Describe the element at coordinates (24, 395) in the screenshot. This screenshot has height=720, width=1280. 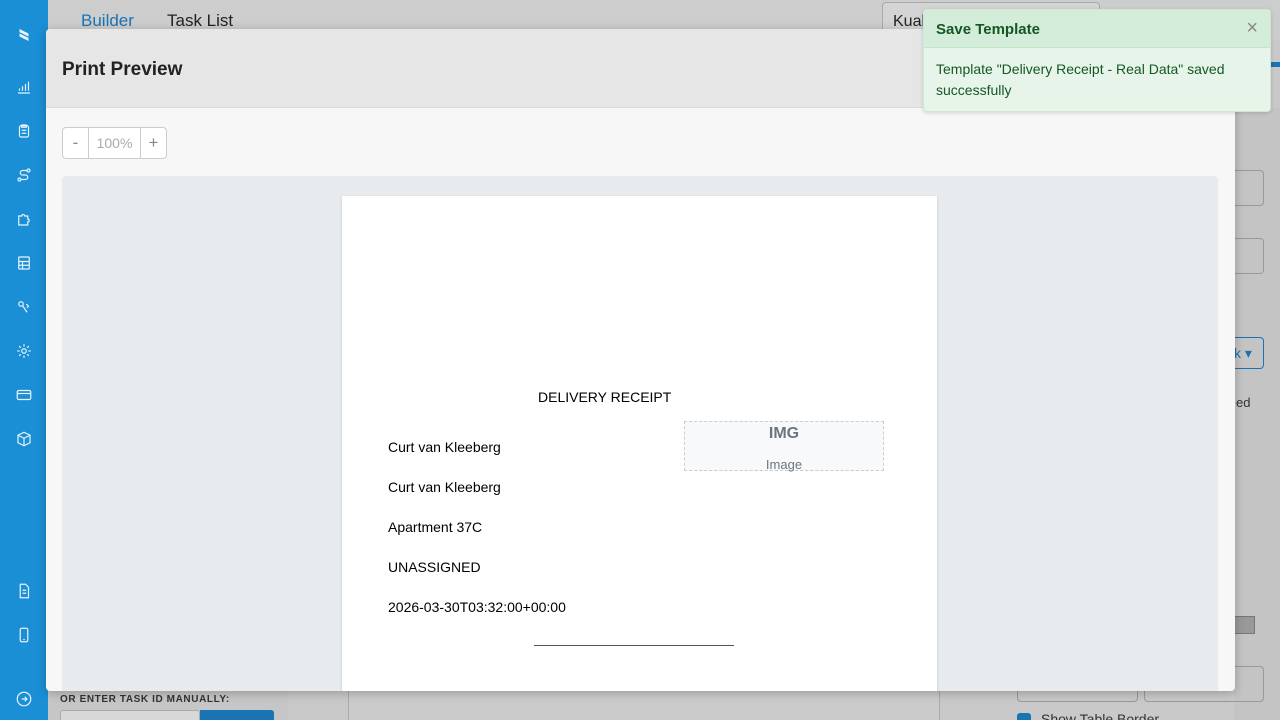
I see `card-icon` at that location.